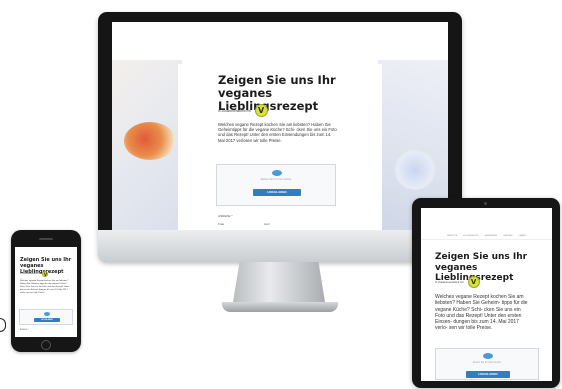 This screenshot has width=562, height=389. Describe the element at coordinates (280, 307) in the screenshot. I see `imac-stand-foot` at that location.